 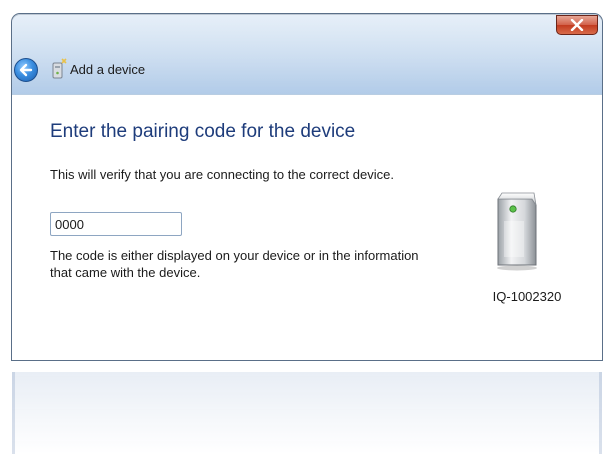 I want to click on device-name: IQ-1002320, so click(x=527, y=296).